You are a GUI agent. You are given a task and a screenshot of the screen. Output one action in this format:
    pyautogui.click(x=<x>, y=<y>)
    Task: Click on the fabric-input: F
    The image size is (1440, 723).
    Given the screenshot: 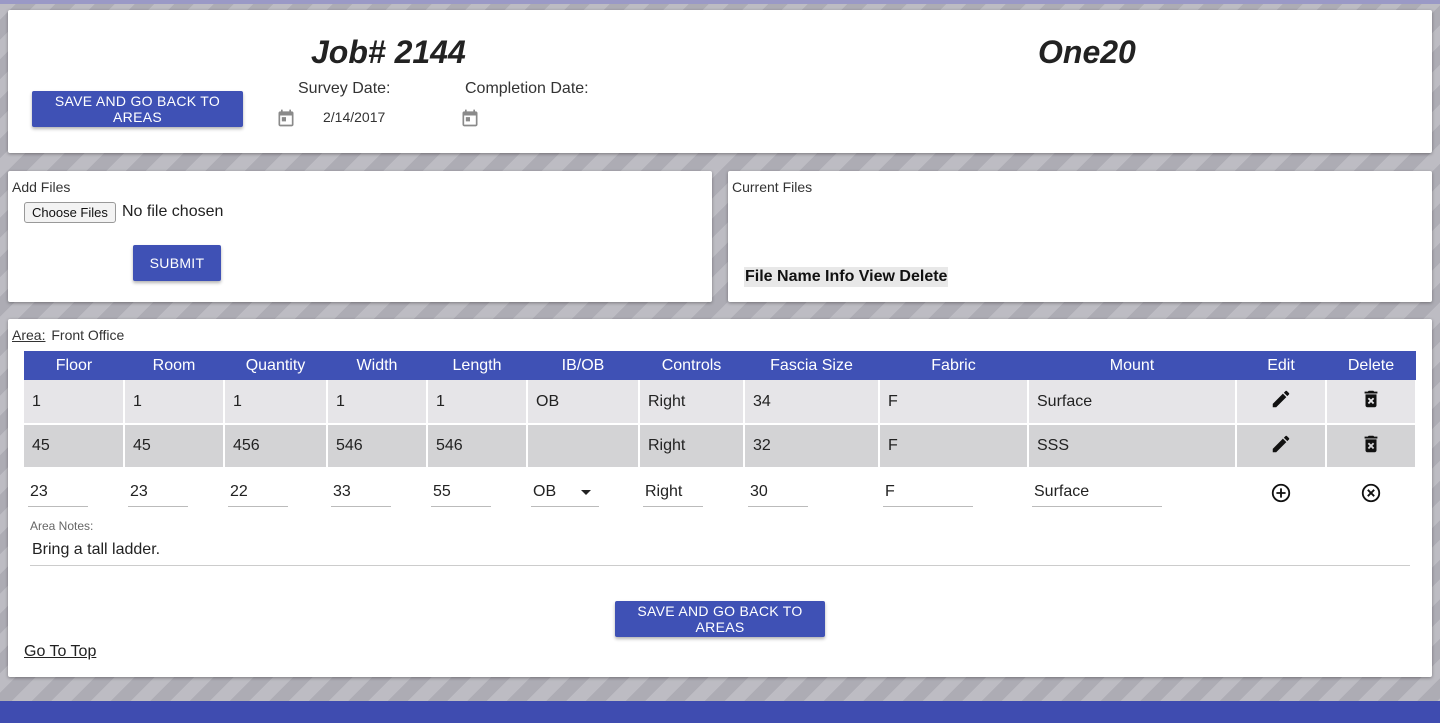 What is the action you would take?
    pyautogui.click(x=928, y=493)
    